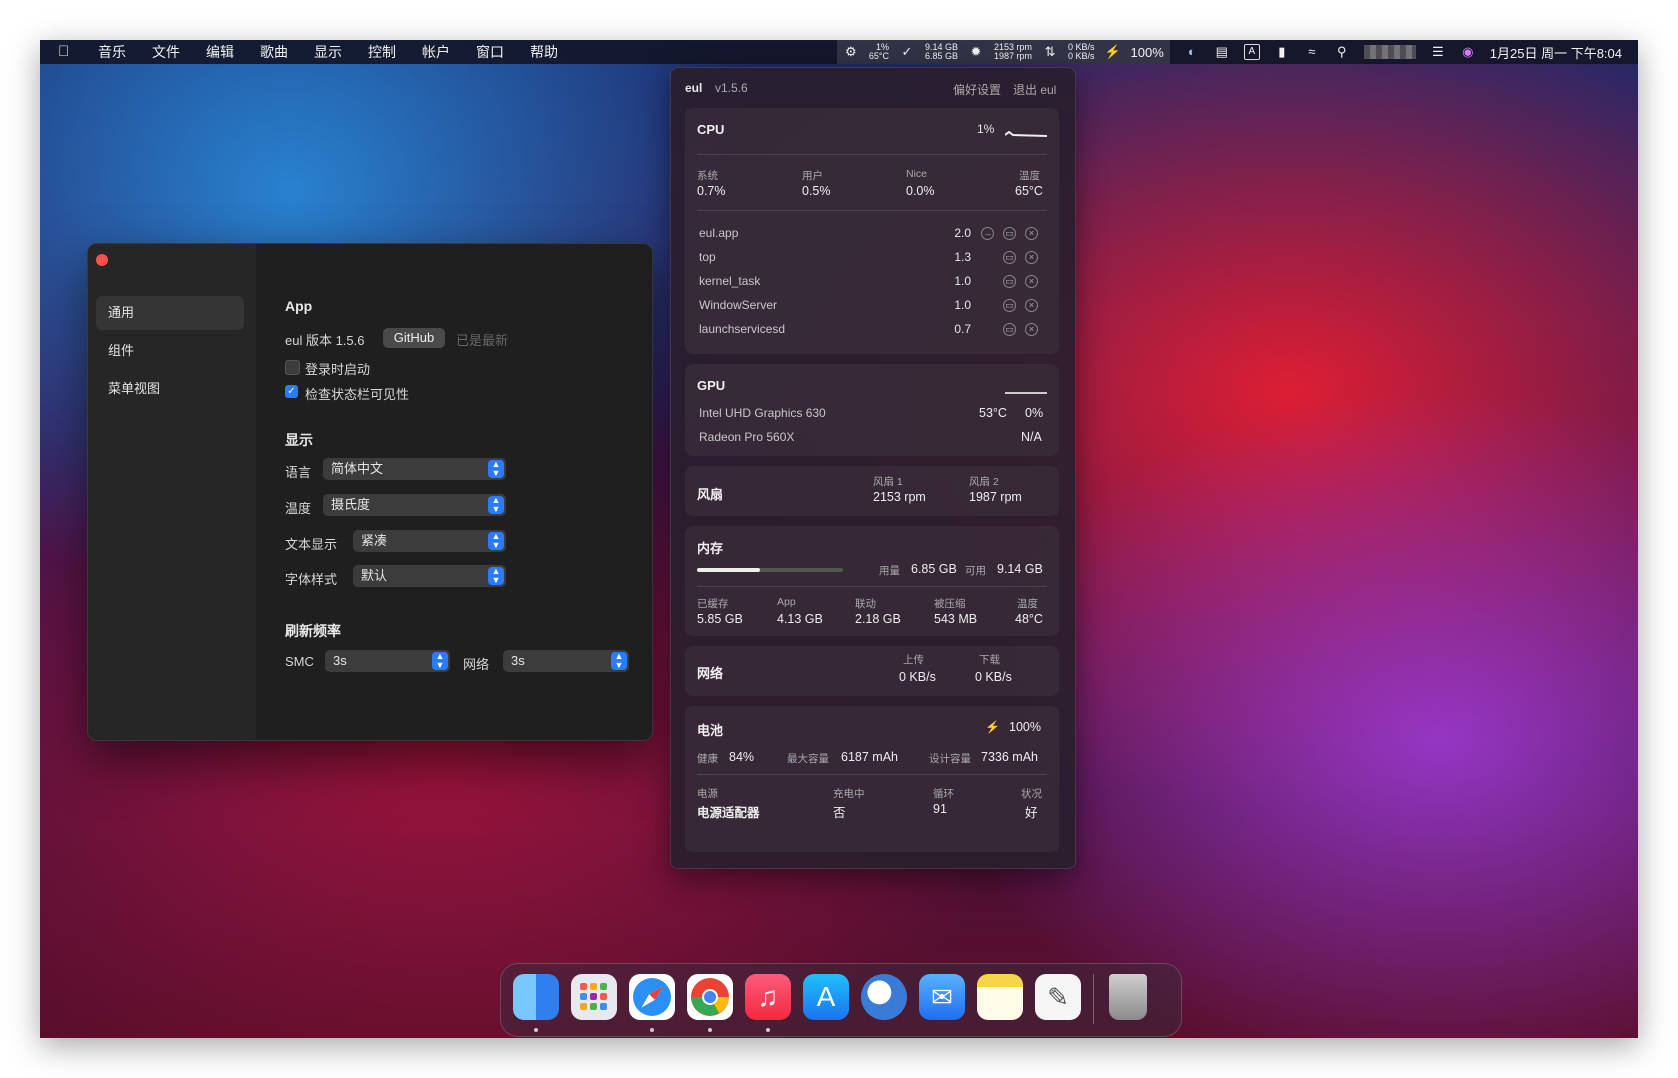 The image size is (1678, 1078). What do you see at coordinates (710, 997) in the screenshot?
I see `chrome-icon` at bounding box center [710, 997].